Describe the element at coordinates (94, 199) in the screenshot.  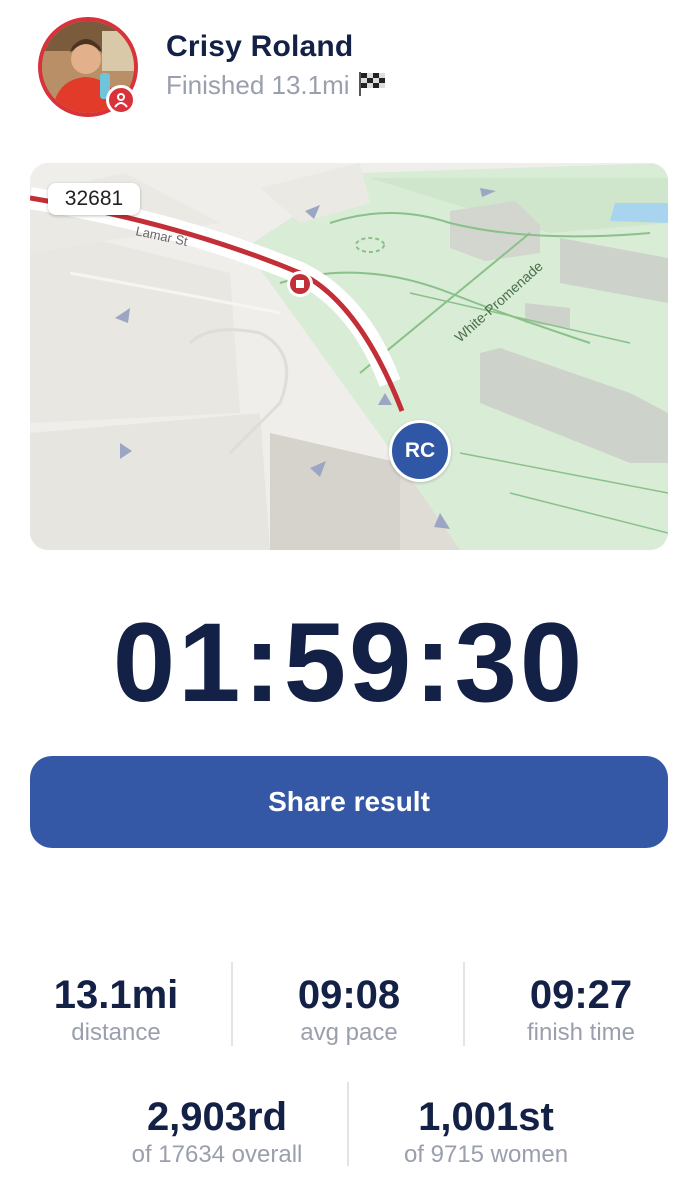
I see `bib-number-badge: 32681` at that location.